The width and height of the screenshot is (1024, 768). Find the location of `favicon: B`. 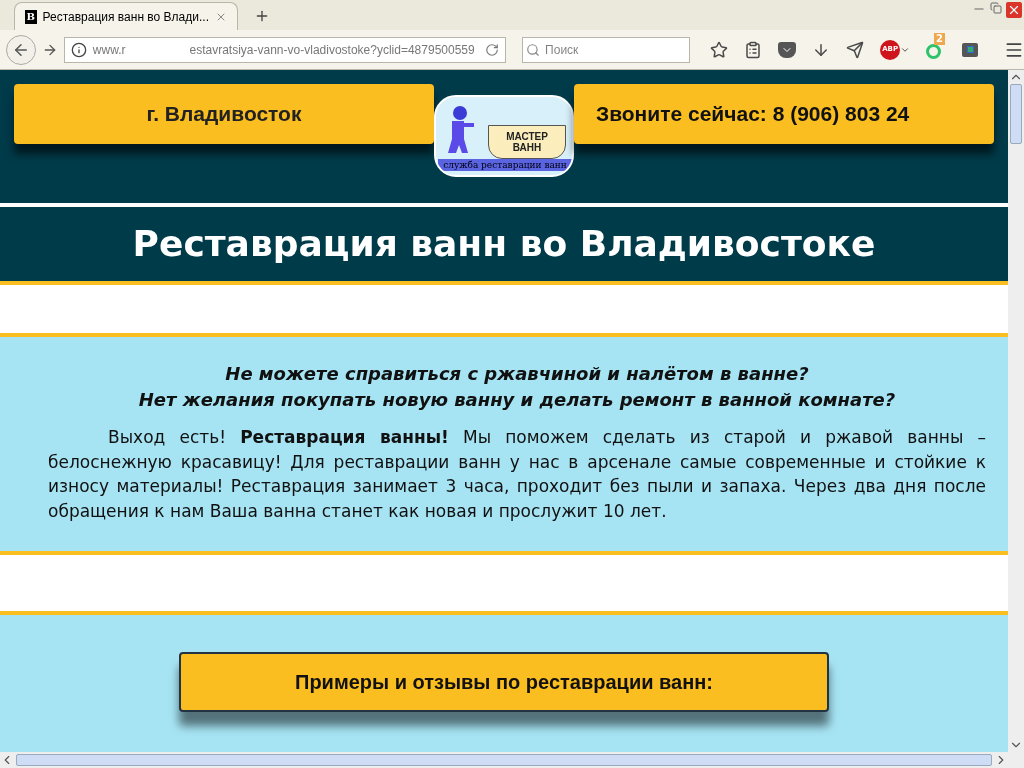

favicon: B is located at coordinates (31, 16).